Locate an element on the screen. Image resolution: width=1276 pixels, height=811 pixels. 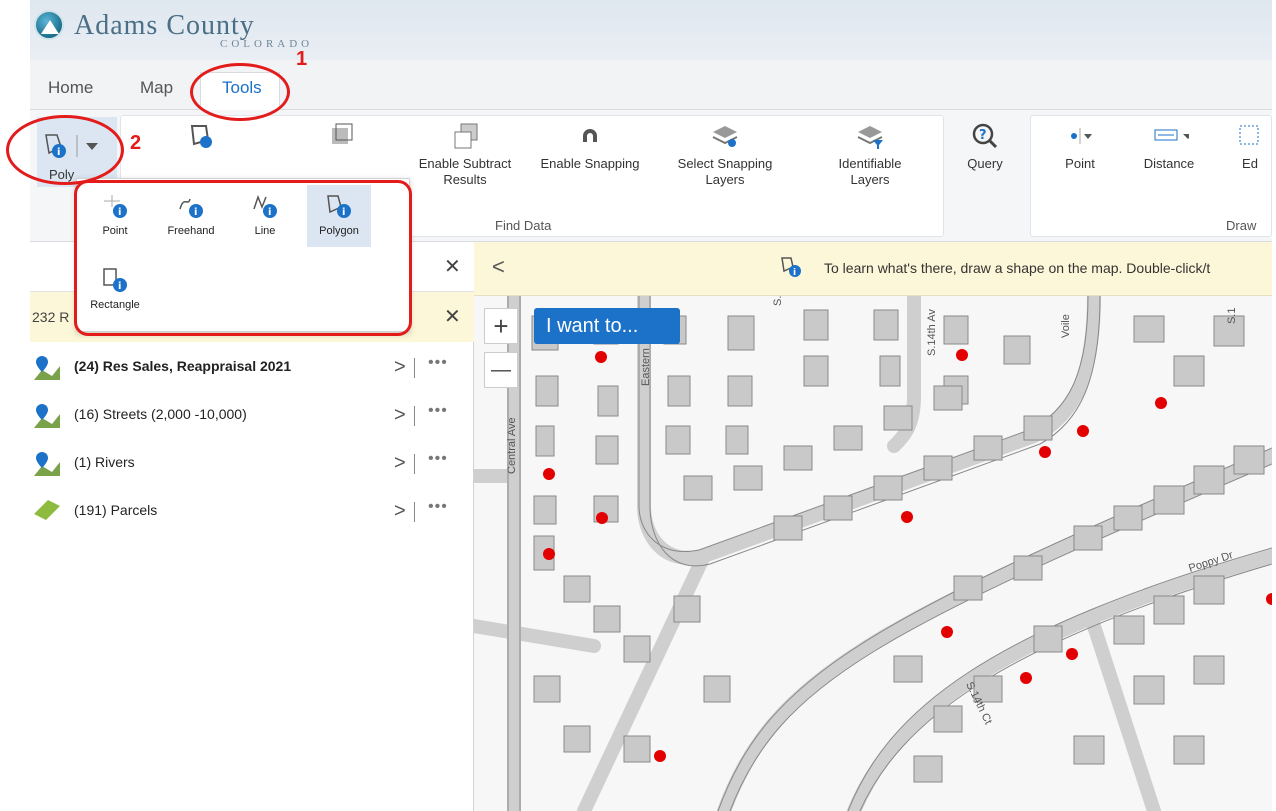
annotation-number-1: 1 is located at coordinates (302, 59).